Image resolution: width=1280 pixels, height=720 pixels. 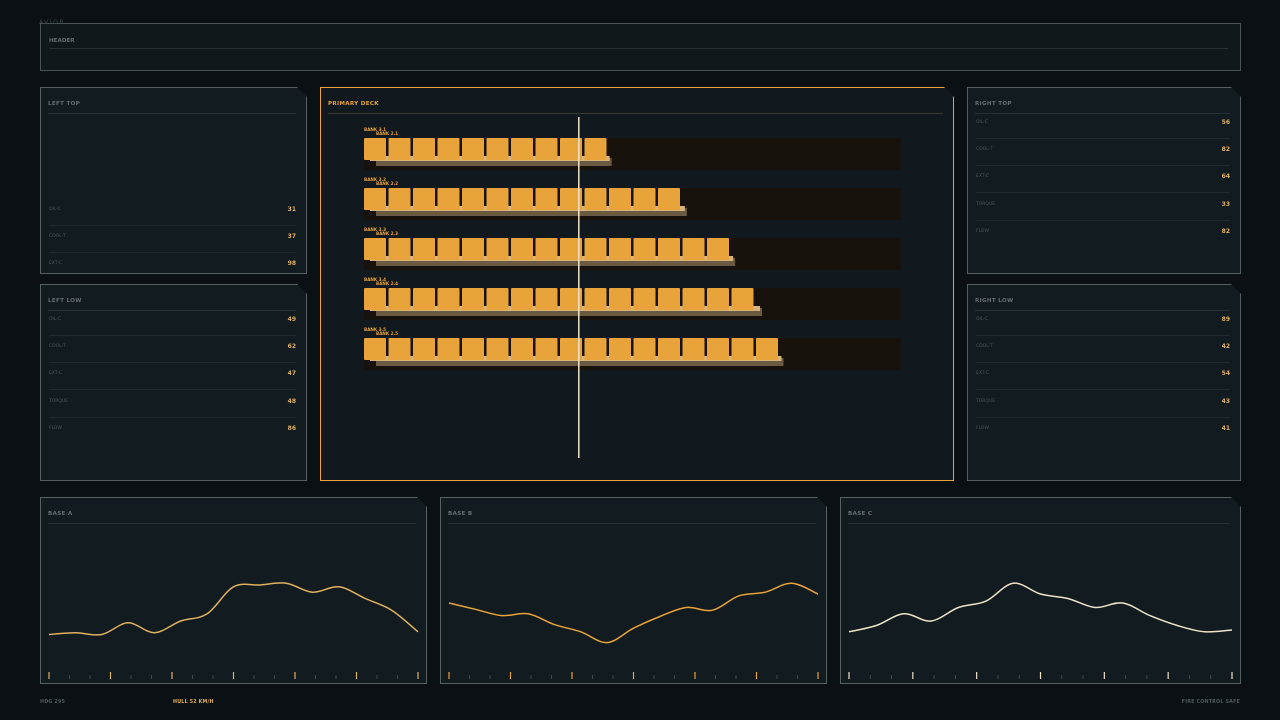 I want to click on bank-sublabel: BANK 2.4, so click(x=387, y=283).